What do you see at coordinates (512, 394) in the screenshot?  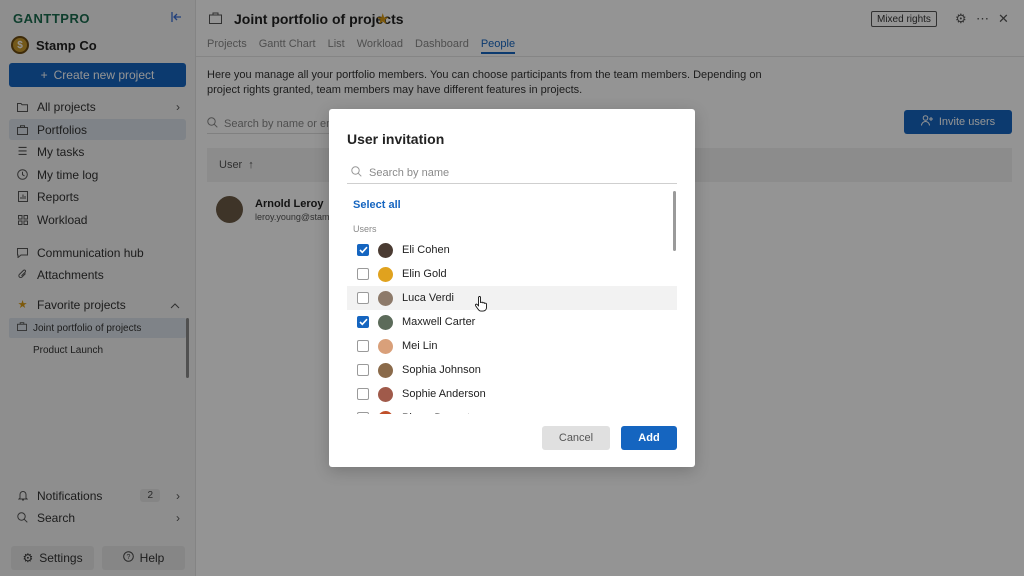 I see `user-row: Sophie Anderson` at bounding box center [512, 394].